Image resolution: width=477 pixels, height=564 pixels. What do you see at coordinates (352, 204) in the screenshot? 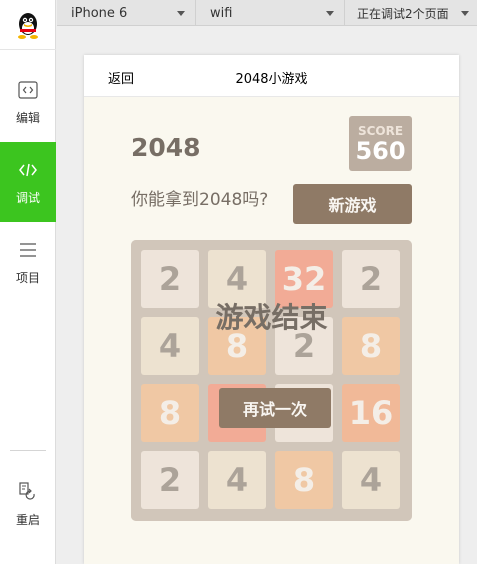
I see `new-game-button: 新游戏` at bounding box center [352, 204].